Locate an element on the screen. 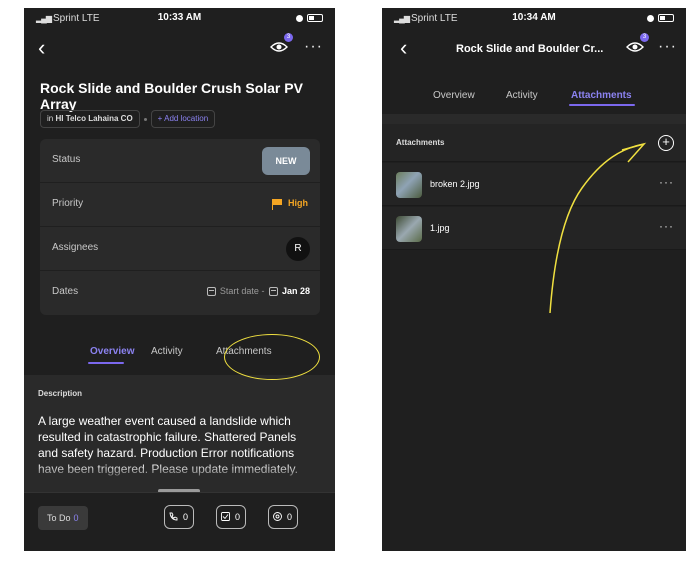  status-todo-button: To Do 0 is located at coordinates (63, 518).